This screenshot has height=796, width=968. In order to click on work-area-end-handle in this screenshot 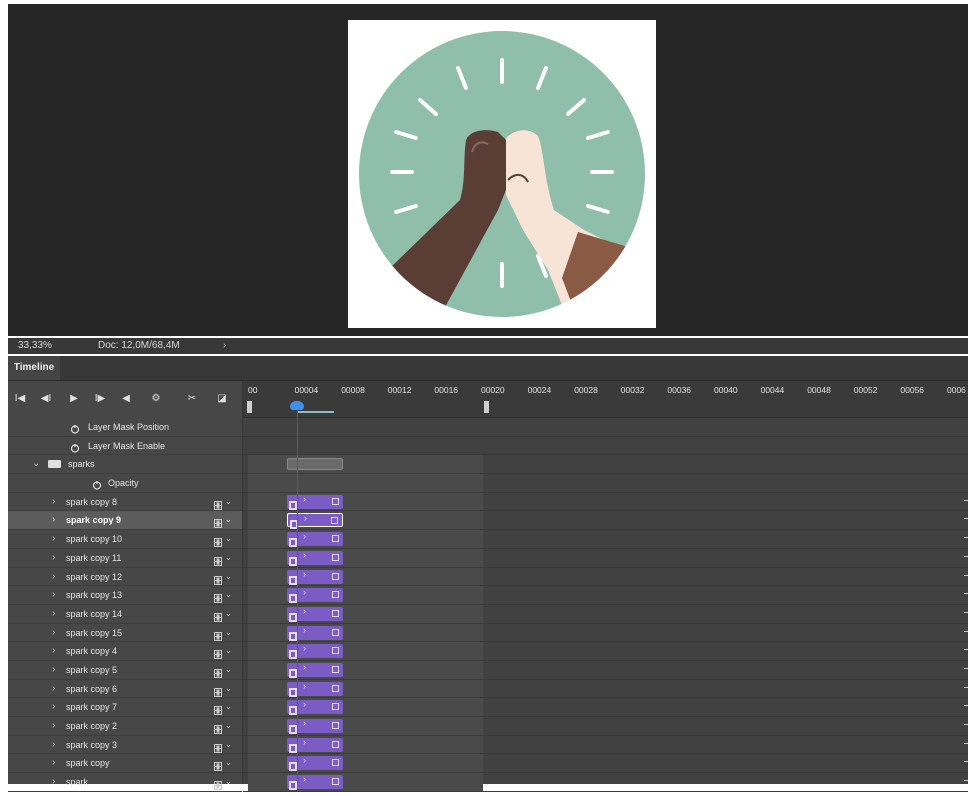, I will do `click(486, 407)`.